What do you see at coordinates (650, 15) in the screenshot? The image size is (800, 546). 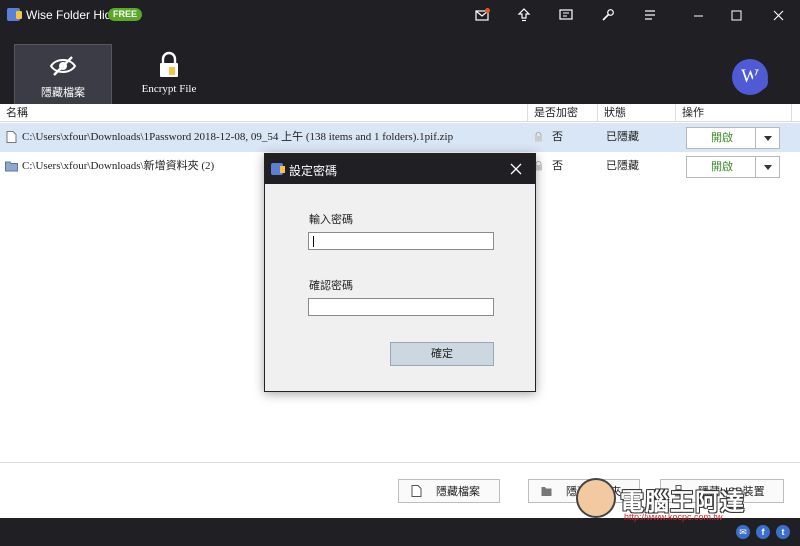 I see `menu-icon` at bounding box center [650, 15].